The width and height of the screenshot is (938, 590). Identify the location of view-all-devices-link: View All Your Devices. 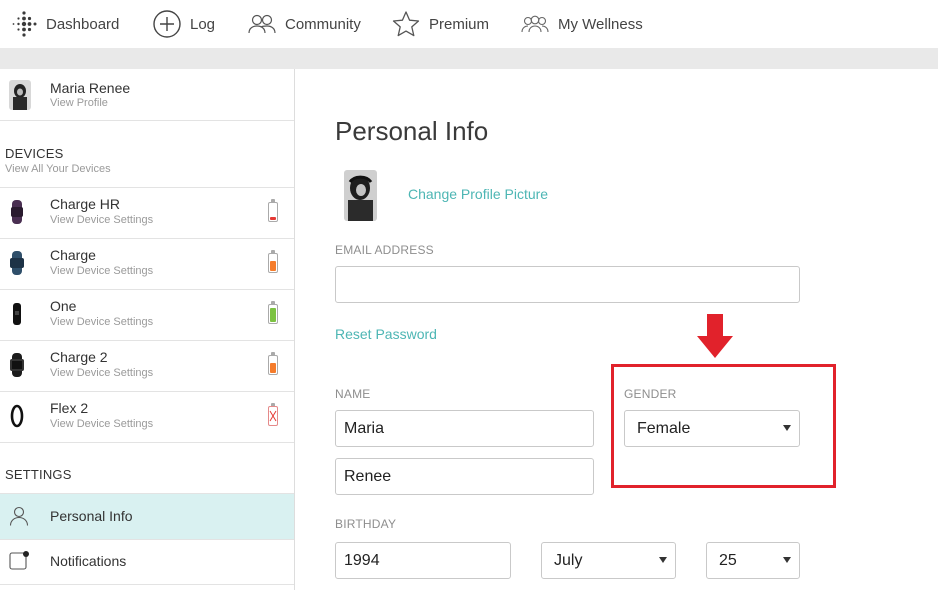
(58, 169).